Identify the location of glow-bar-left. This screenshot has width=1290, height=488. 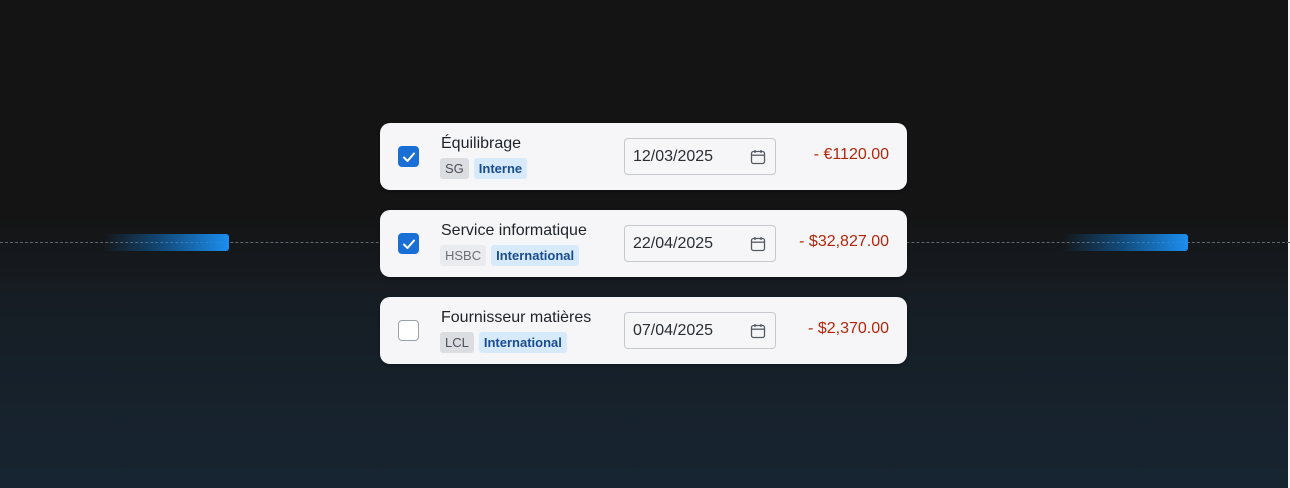
(166, 242).